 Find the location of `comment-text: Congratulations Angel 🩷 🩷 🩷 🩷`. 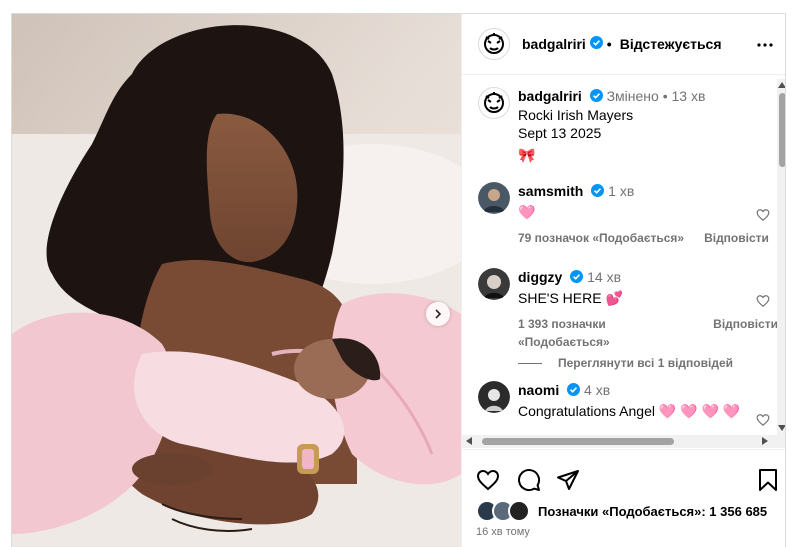

comment-text: Congratulations Angel 🩷 🩷 🩷 🩷 is located at coordinates (629, 411).